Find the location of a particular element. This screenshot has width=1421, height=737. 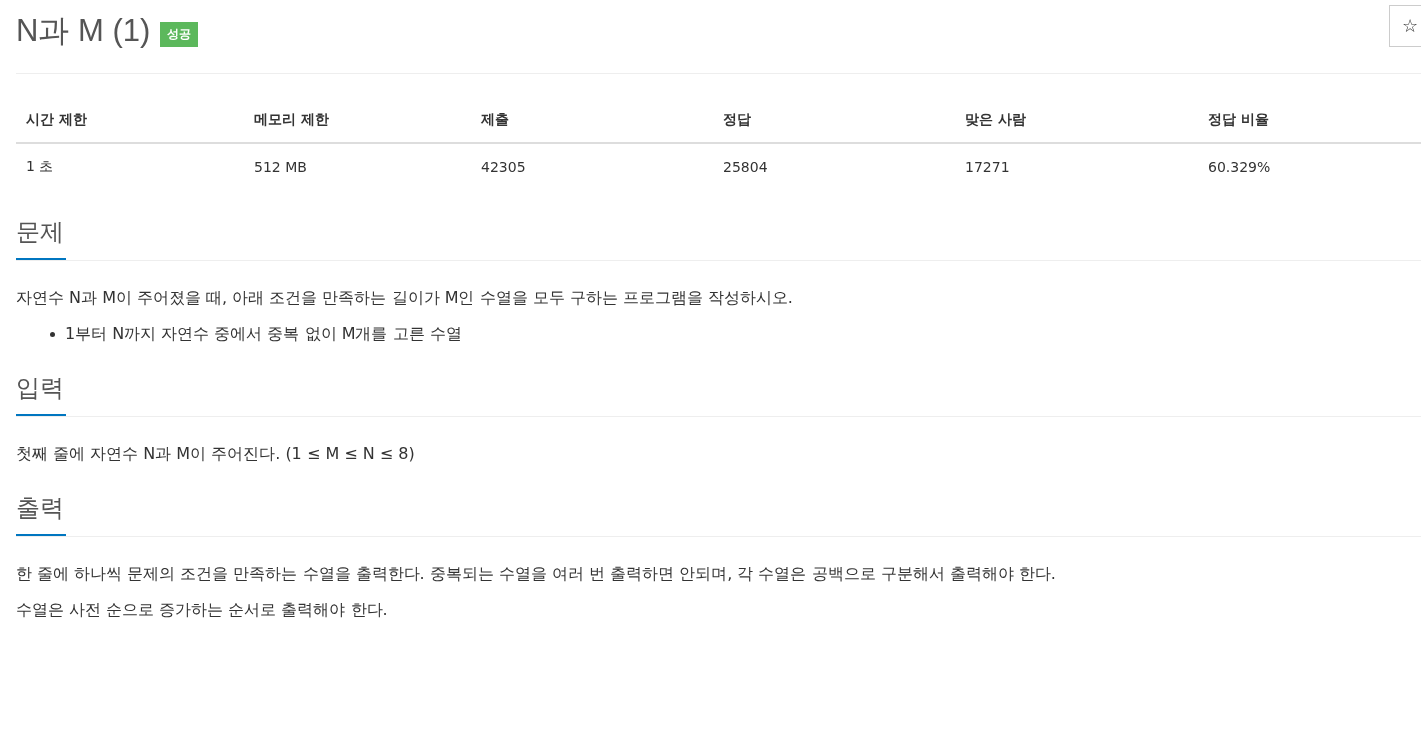

table-cell-text: 17271 is located at coordinates (987, 166).